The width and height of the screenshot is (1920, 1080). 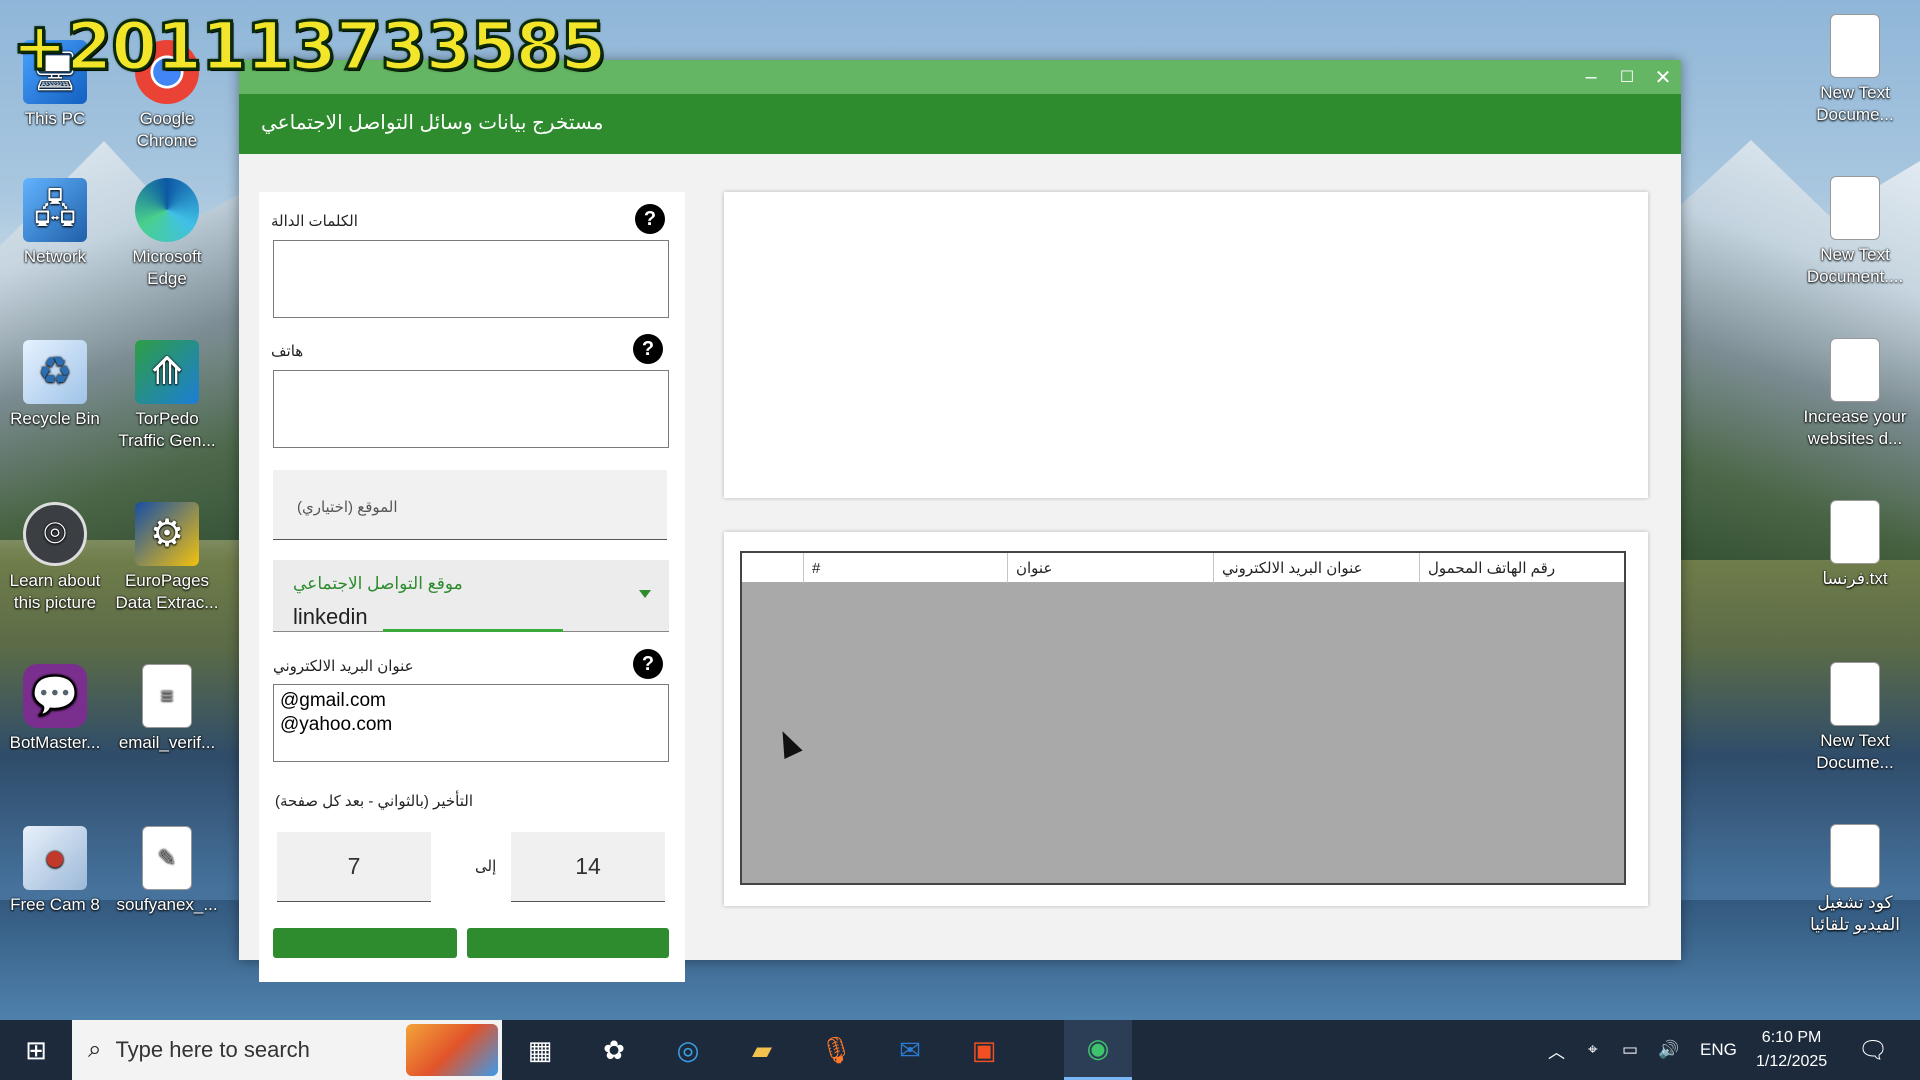 What do you see at coordinates (614, 1050) in the screenshot?
I see `copilot-icon: ✿` at bounding box center [614, 1050].